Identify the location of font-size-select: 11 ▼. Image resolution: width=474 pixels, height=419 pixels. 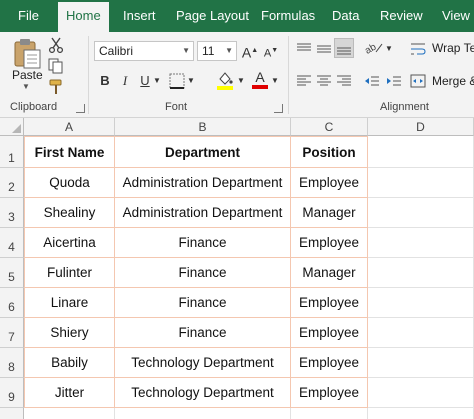
(217, 51).